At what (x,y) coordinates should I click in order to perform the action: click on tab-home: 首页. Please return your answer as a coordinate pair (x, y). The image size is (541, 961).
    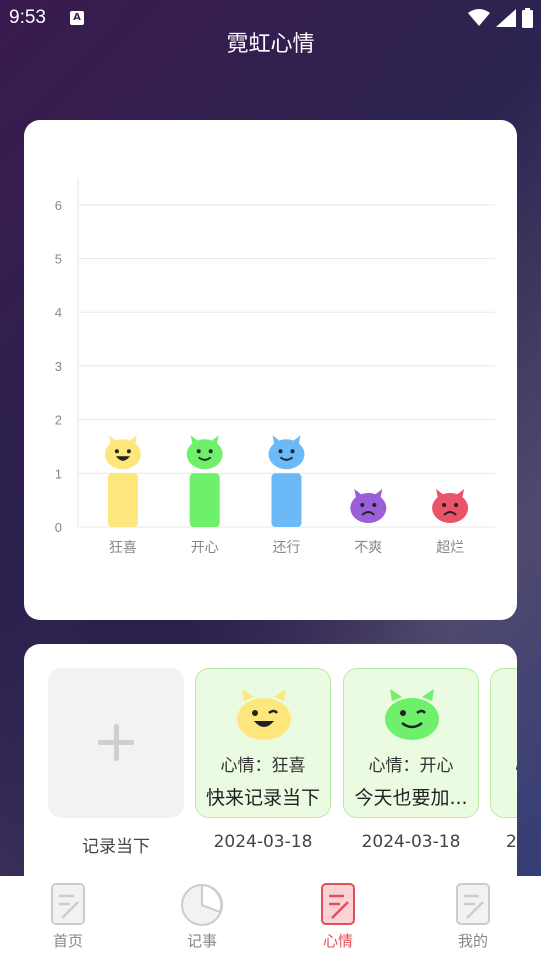
    Looking at the image, I should click on (68, 918).